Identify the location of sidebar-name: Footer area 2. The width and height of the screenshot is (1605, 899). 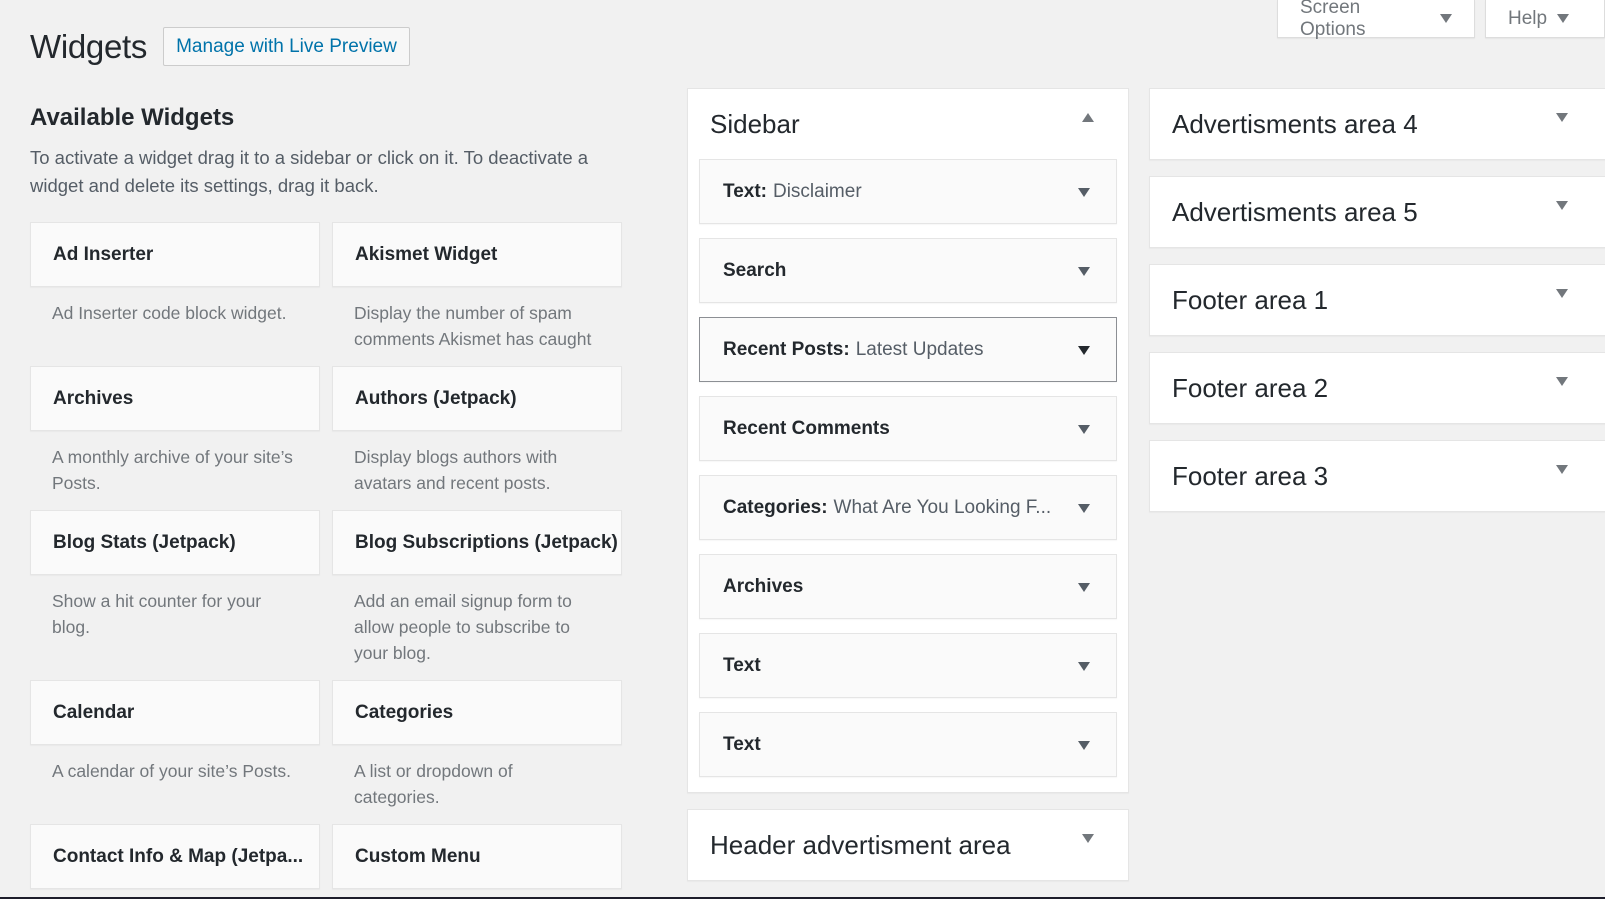
(1250, 387).